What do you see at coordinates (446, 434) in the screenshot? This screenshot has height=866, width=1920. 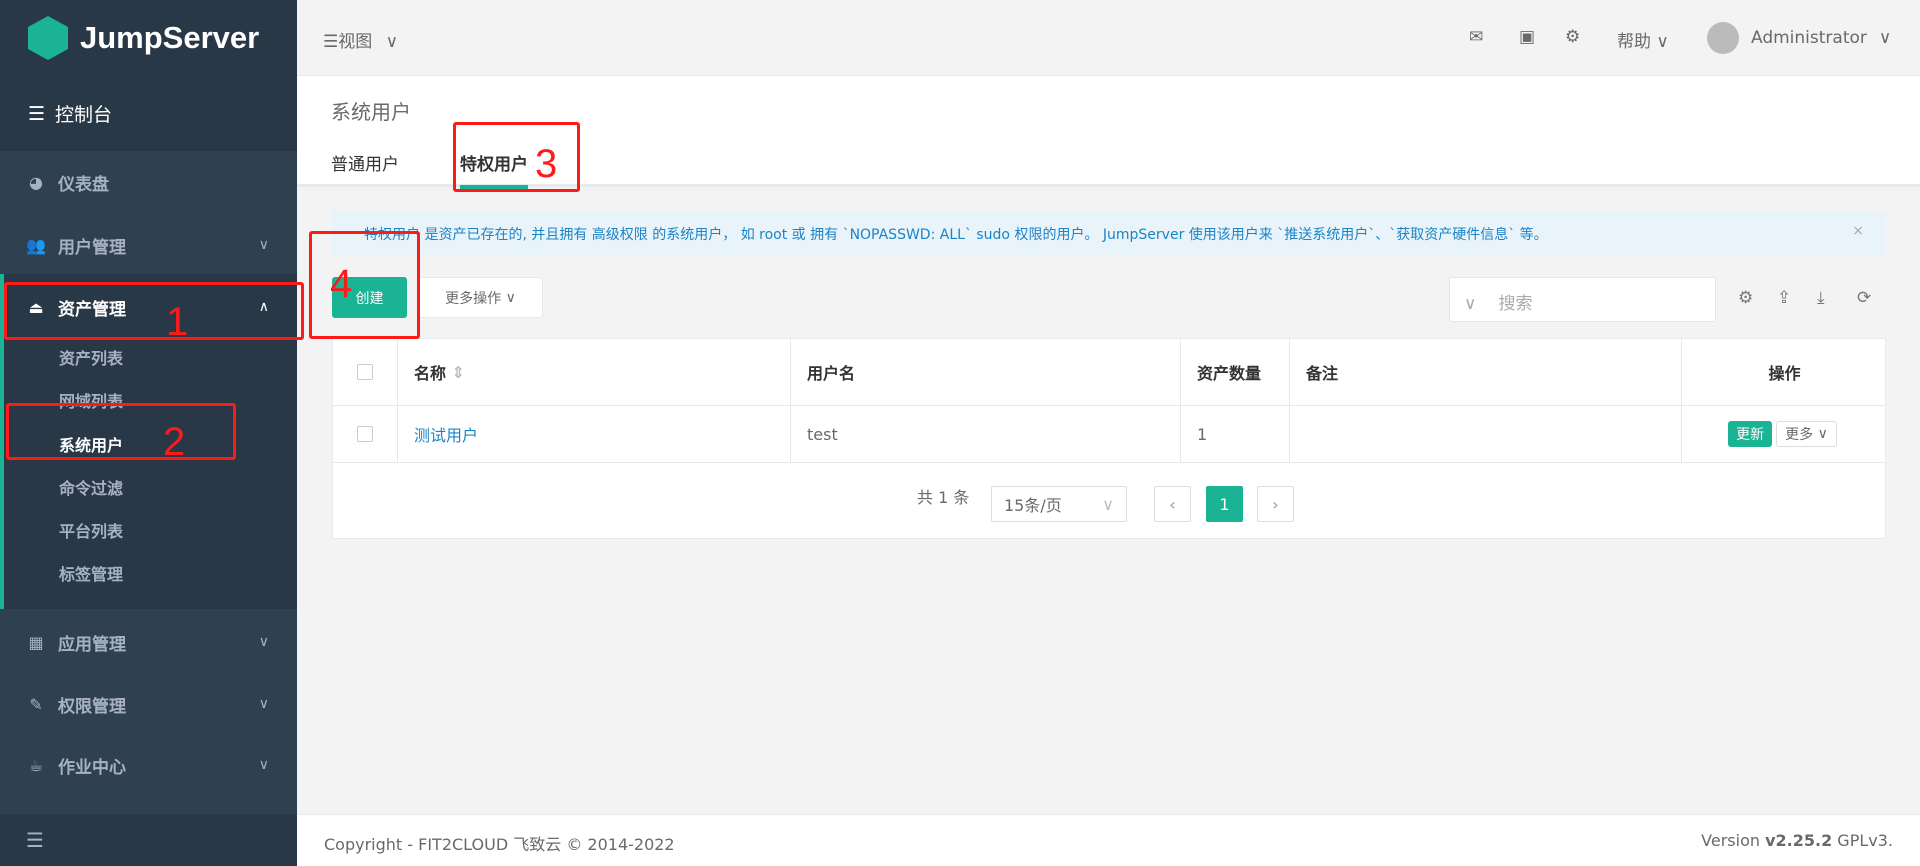 I see `user-name-link: 测试用户` at bounding box center [446, 434].